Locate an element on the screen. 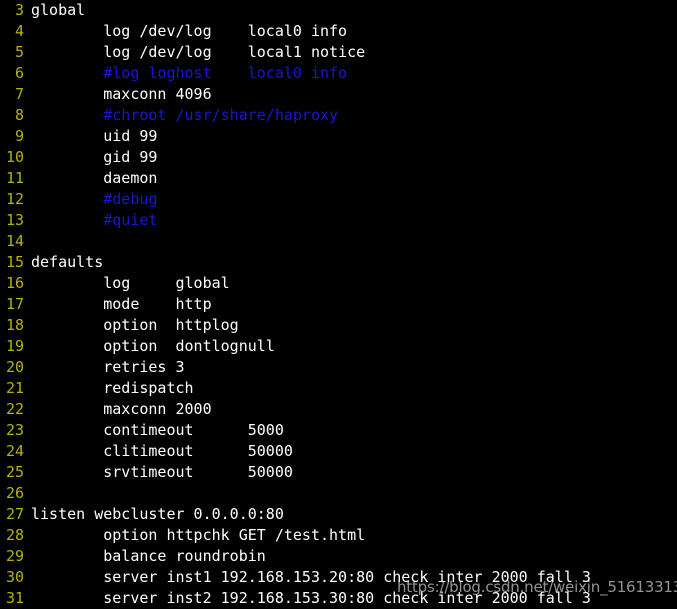 Image resolution: width=677 pixels, height=609 pixels. code-line: 18 option httplog is located at coordinates (338, 325).